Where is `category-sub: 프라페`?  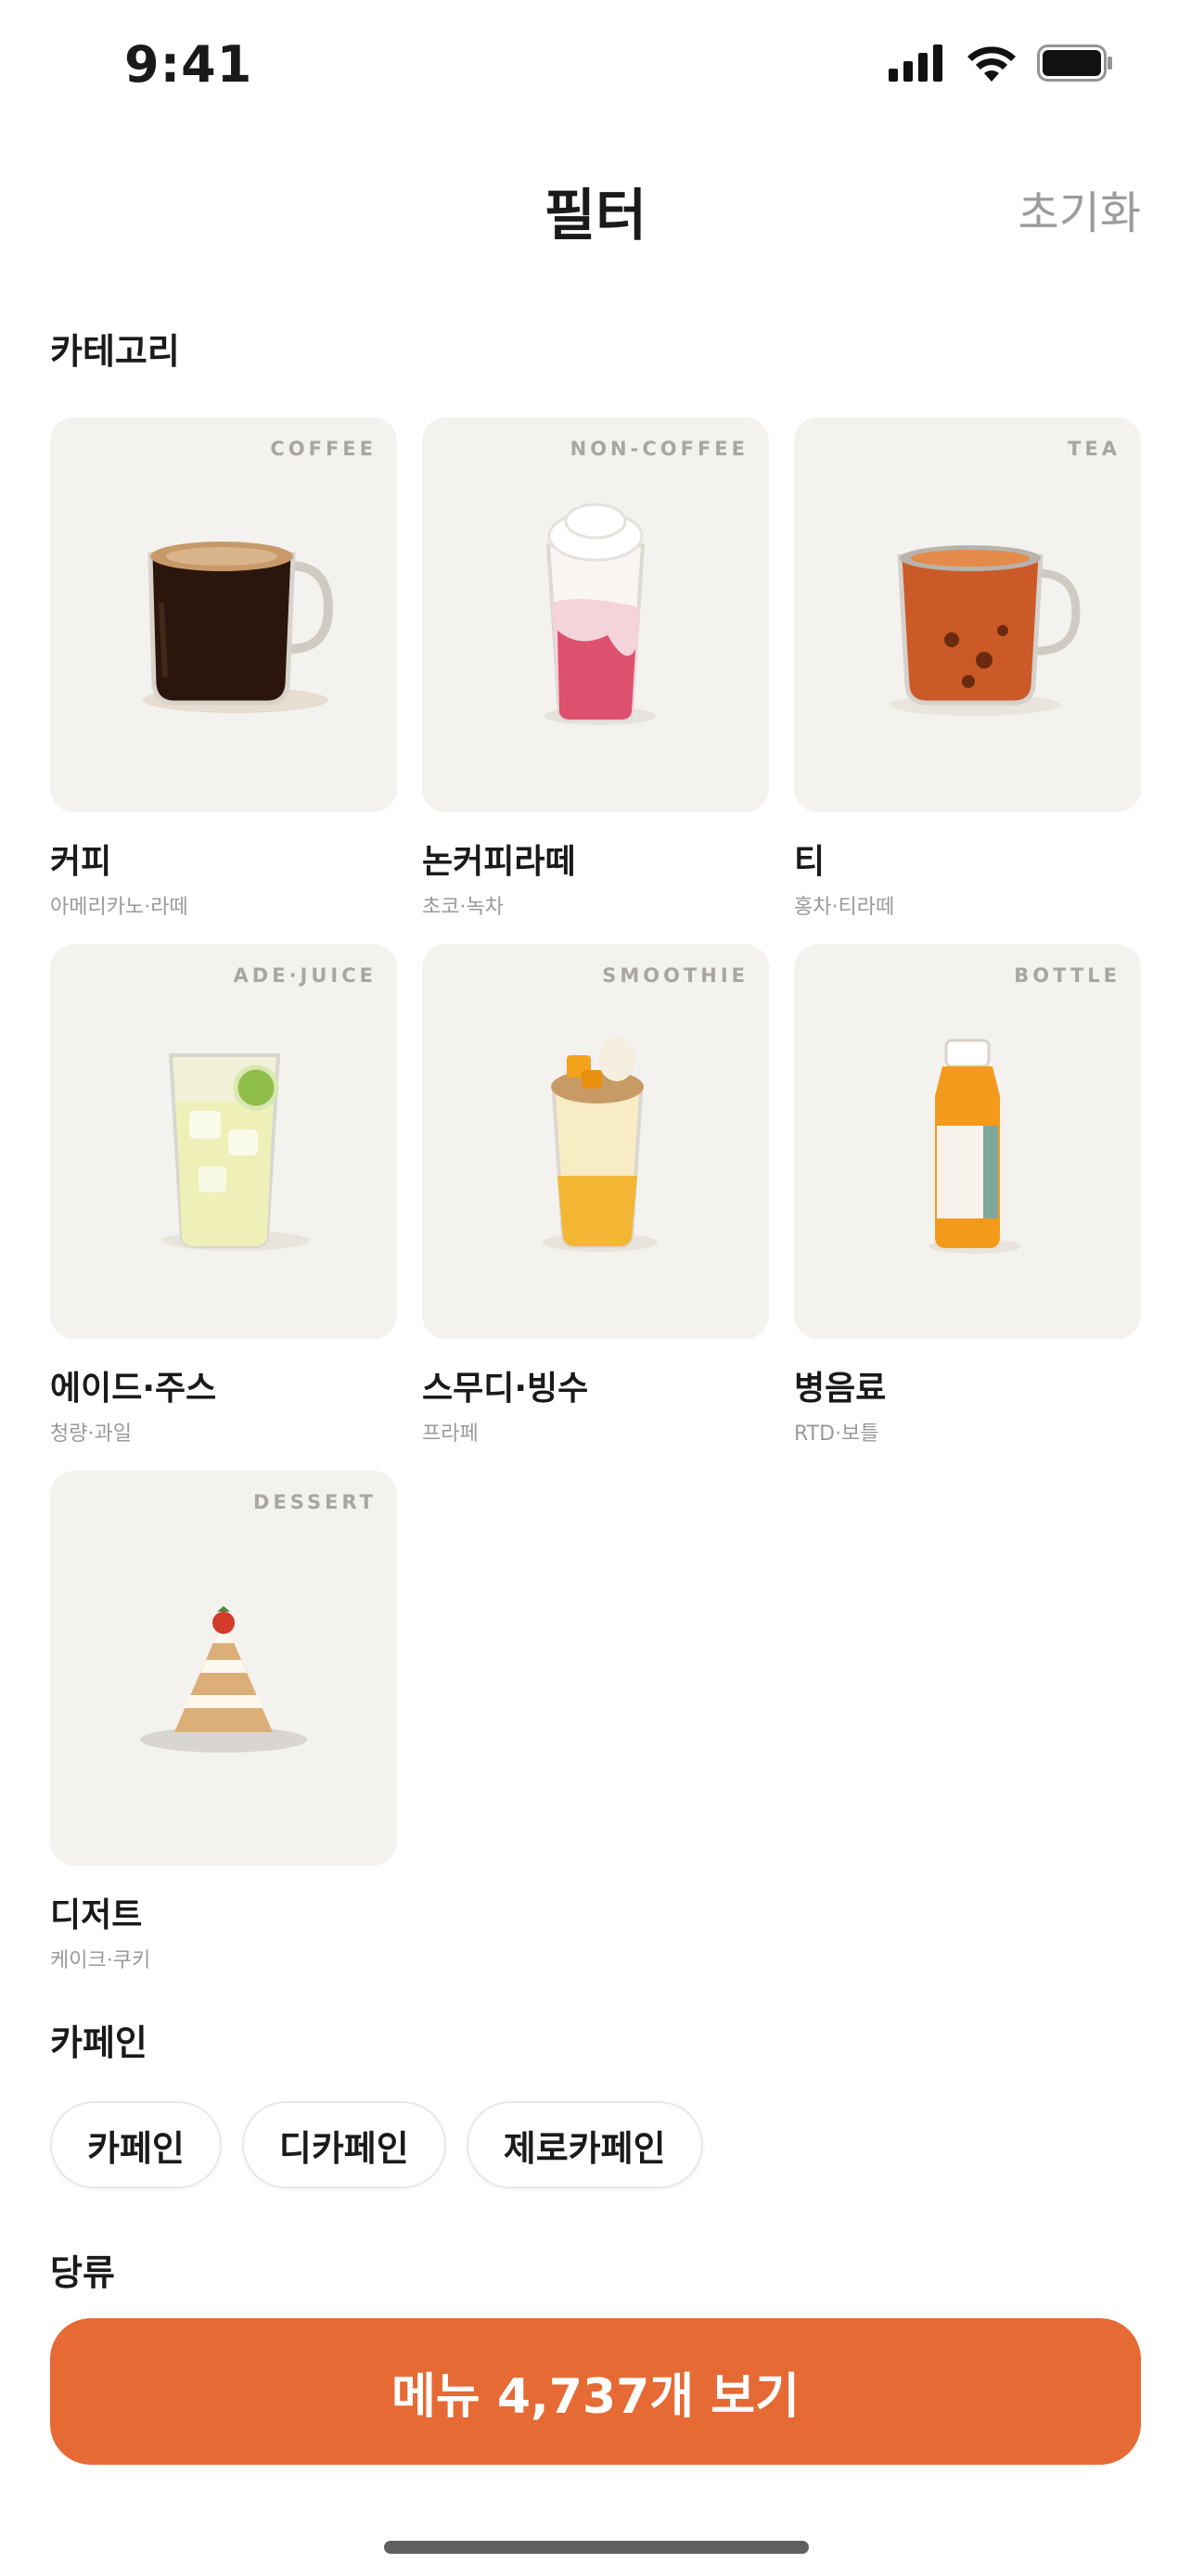
category-sub: 프라페 is located at coordinates (450, 1434).